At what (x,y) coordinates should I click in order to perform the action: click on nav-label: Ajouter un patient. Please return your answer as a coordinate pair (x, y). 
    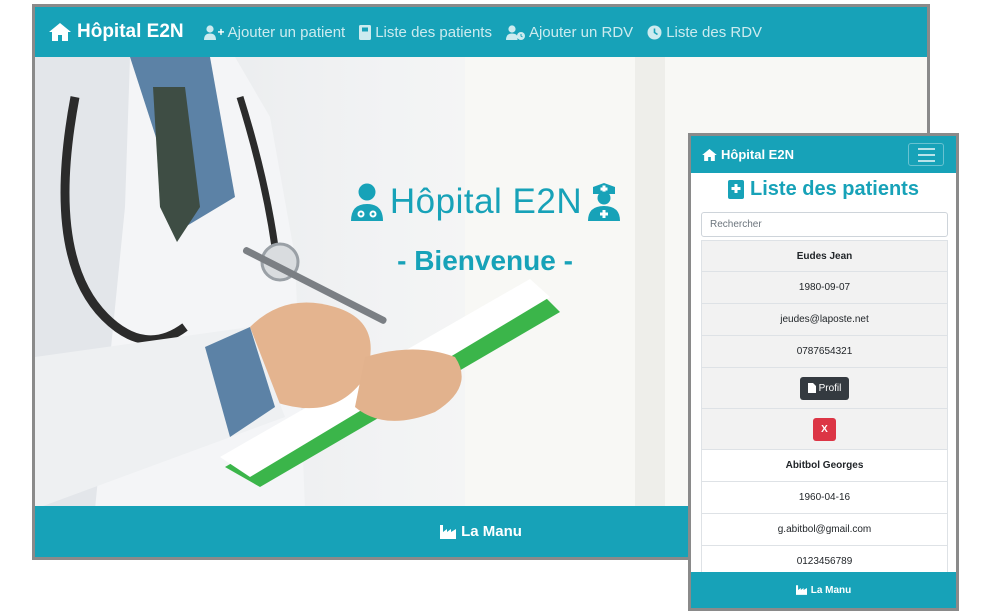
    Looking at the image, I should click on (286, 32).